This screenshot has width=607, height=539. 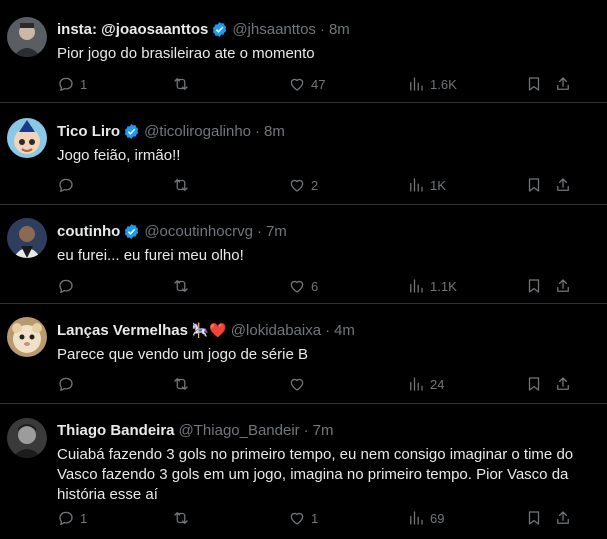 I want to click on tweet-text: Jogo feião, irmão!!, so click(x=119, y=155).